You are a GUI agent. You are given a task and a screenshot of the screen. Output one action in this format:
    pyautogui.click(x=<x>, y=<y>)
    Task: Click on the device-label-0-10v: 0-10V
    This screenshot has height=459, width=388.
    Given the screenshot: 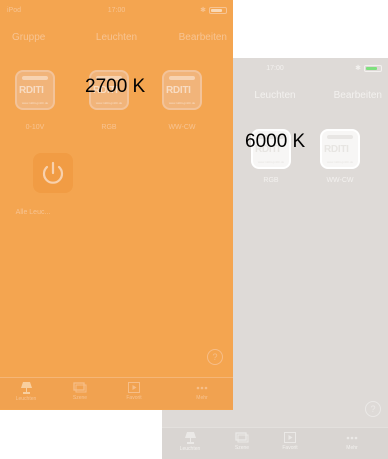 What is the action you would take?
    pyautogui.click(x=35, y=127)
    